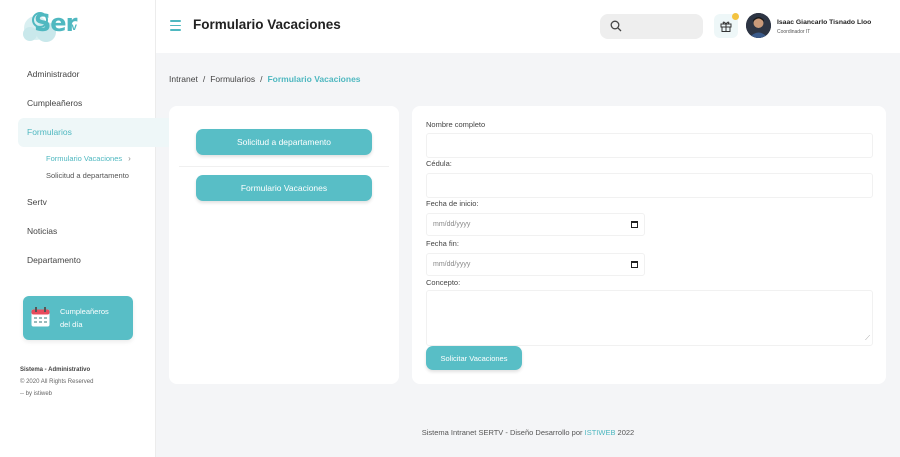 The height and width of the screenshot is (457, 900). What do you see at coordinates (55, 370) in the screenshot?
I see `system-title: Sistema - Administrativo` at bounding box center [55, 370].